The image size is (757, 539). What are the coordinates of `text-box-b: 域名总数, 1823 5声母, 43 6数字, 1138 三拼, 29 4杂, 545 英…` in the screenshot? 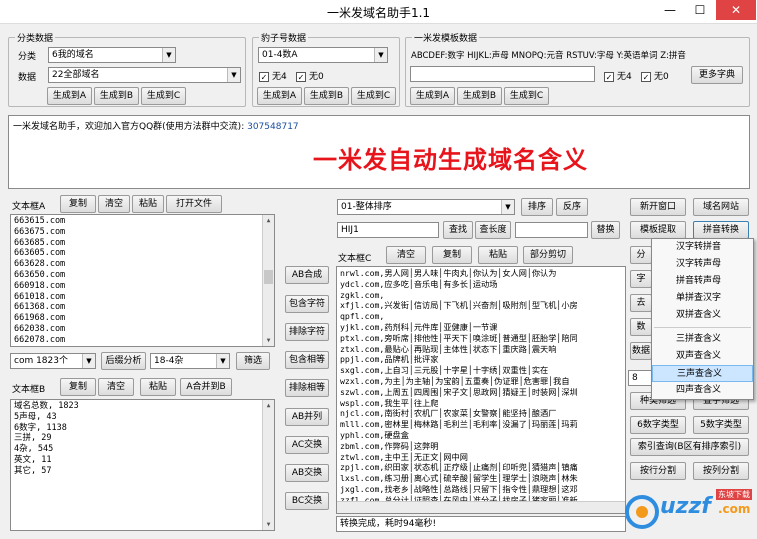 It's located at (142, 465).